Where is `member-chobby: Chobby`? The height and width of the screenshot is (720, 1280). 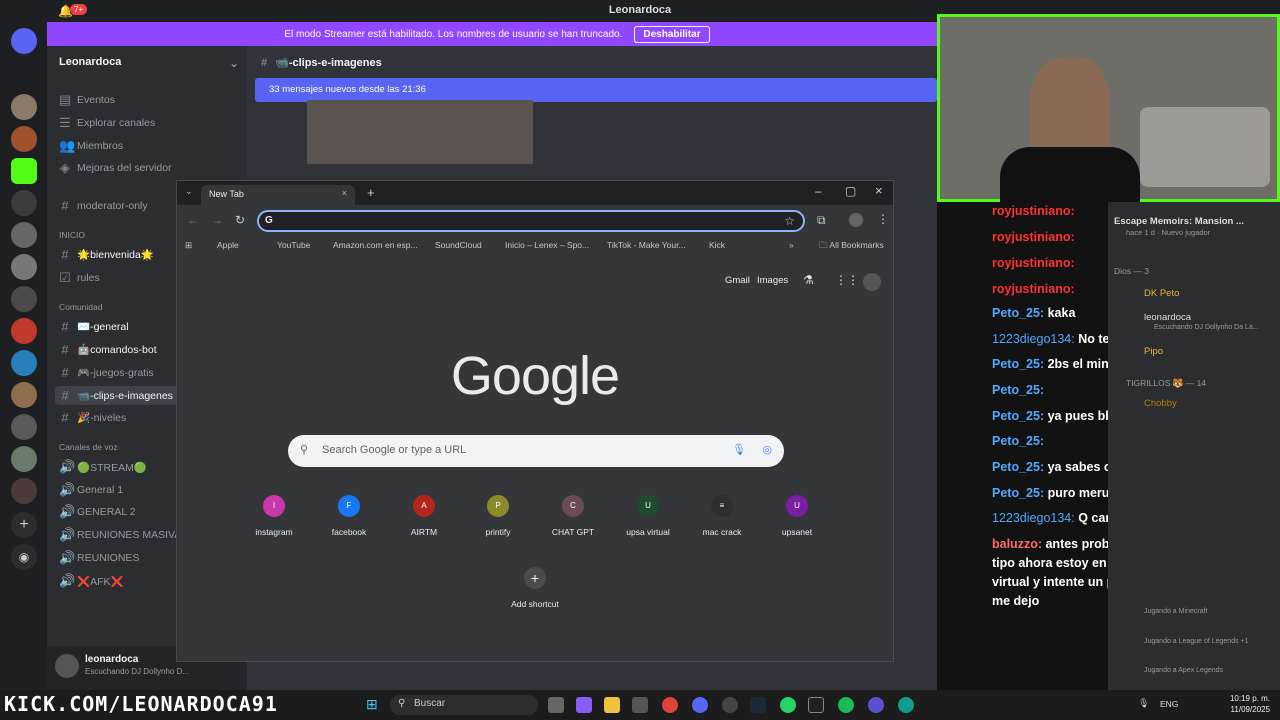 member-chobby: Chobby is located at coordinates (1160, 403).